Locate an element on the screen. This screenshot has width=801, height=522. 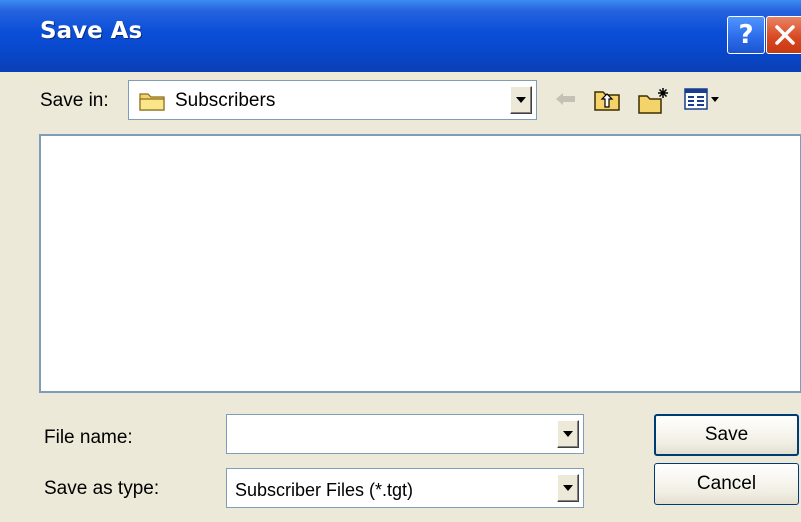
folder-icon is located at coordinates (152, 102).